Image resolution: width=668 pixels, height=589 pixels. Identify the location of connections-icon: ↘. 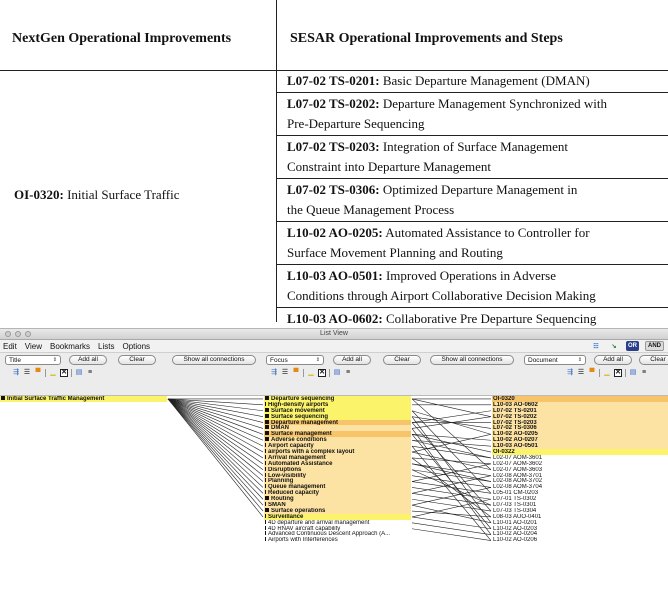
(614, 346).